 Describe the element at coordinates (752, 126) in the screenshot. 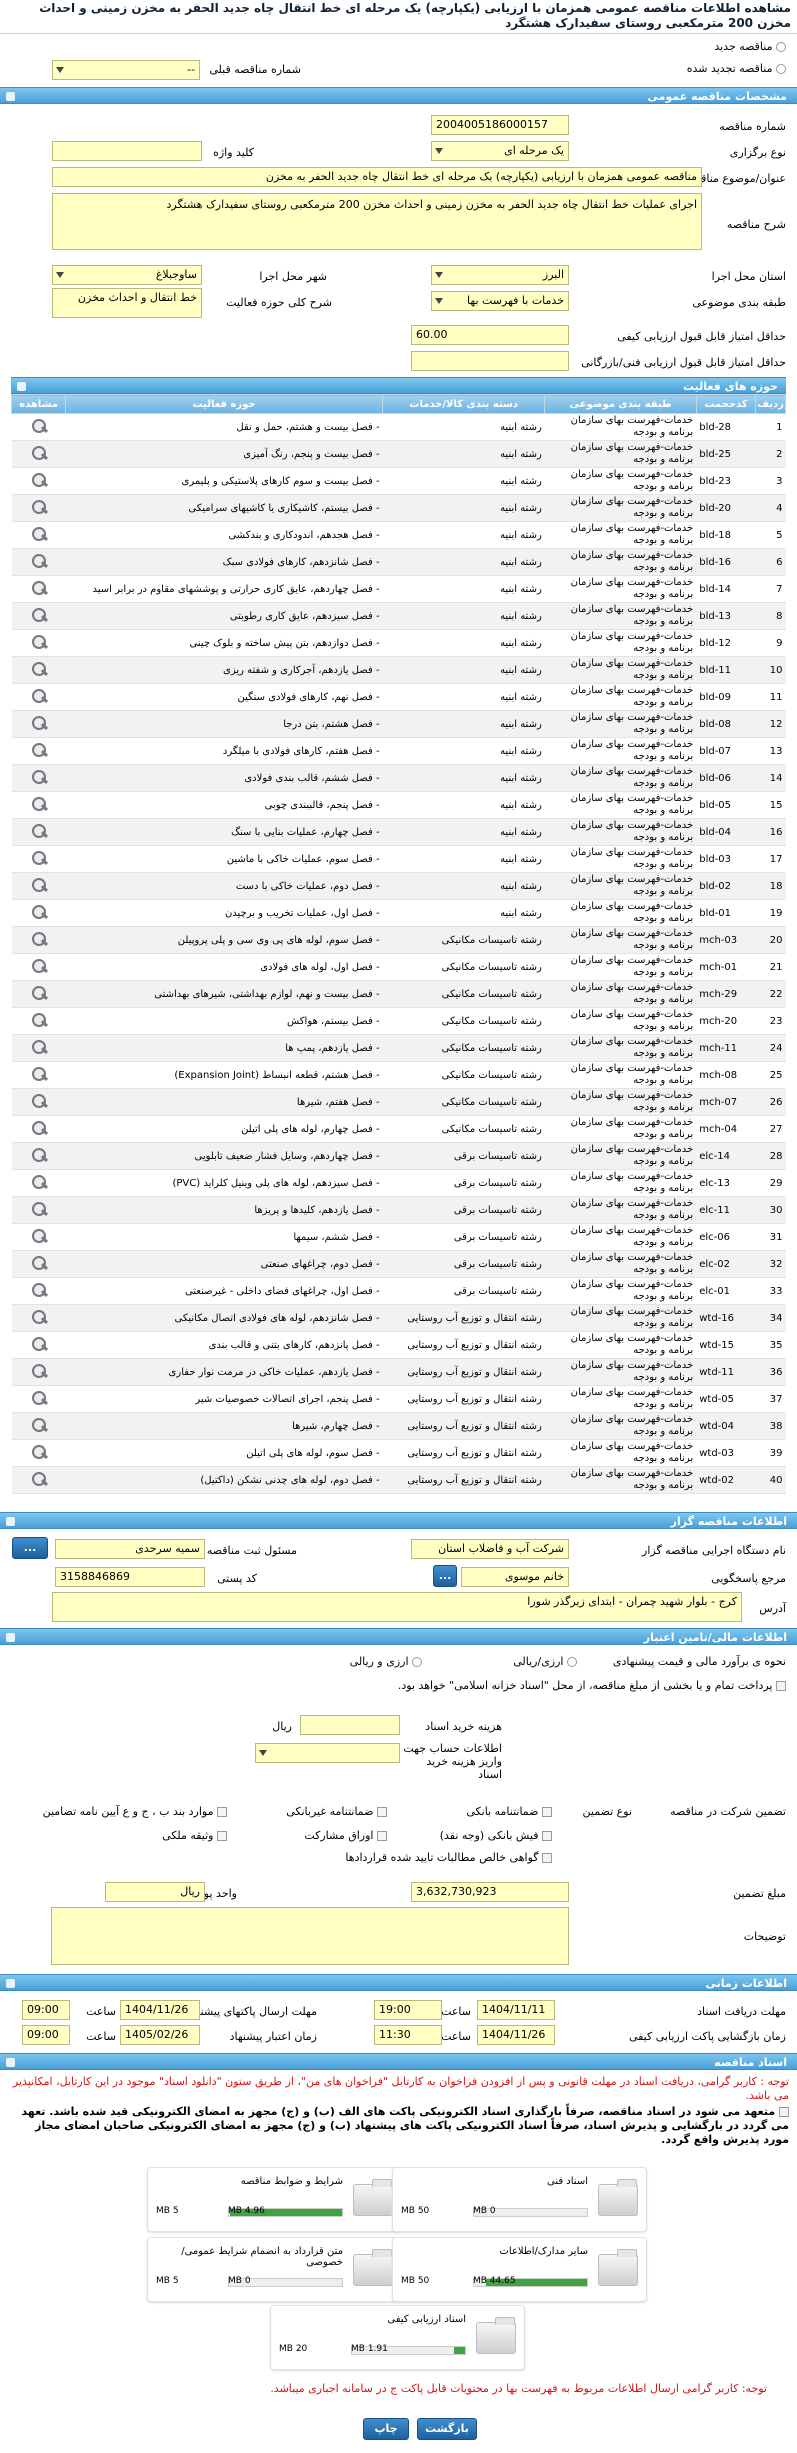

I see `tender-number-label: شماره مناقصه` at that location.